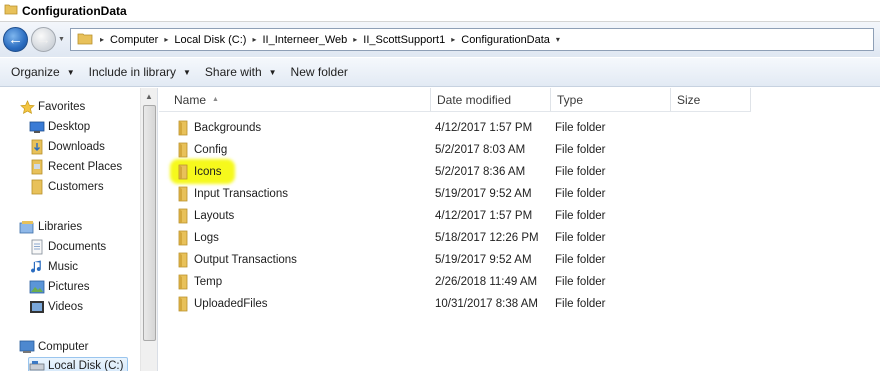  I want to click on file-name-cell: Icons, so click(199, 172).